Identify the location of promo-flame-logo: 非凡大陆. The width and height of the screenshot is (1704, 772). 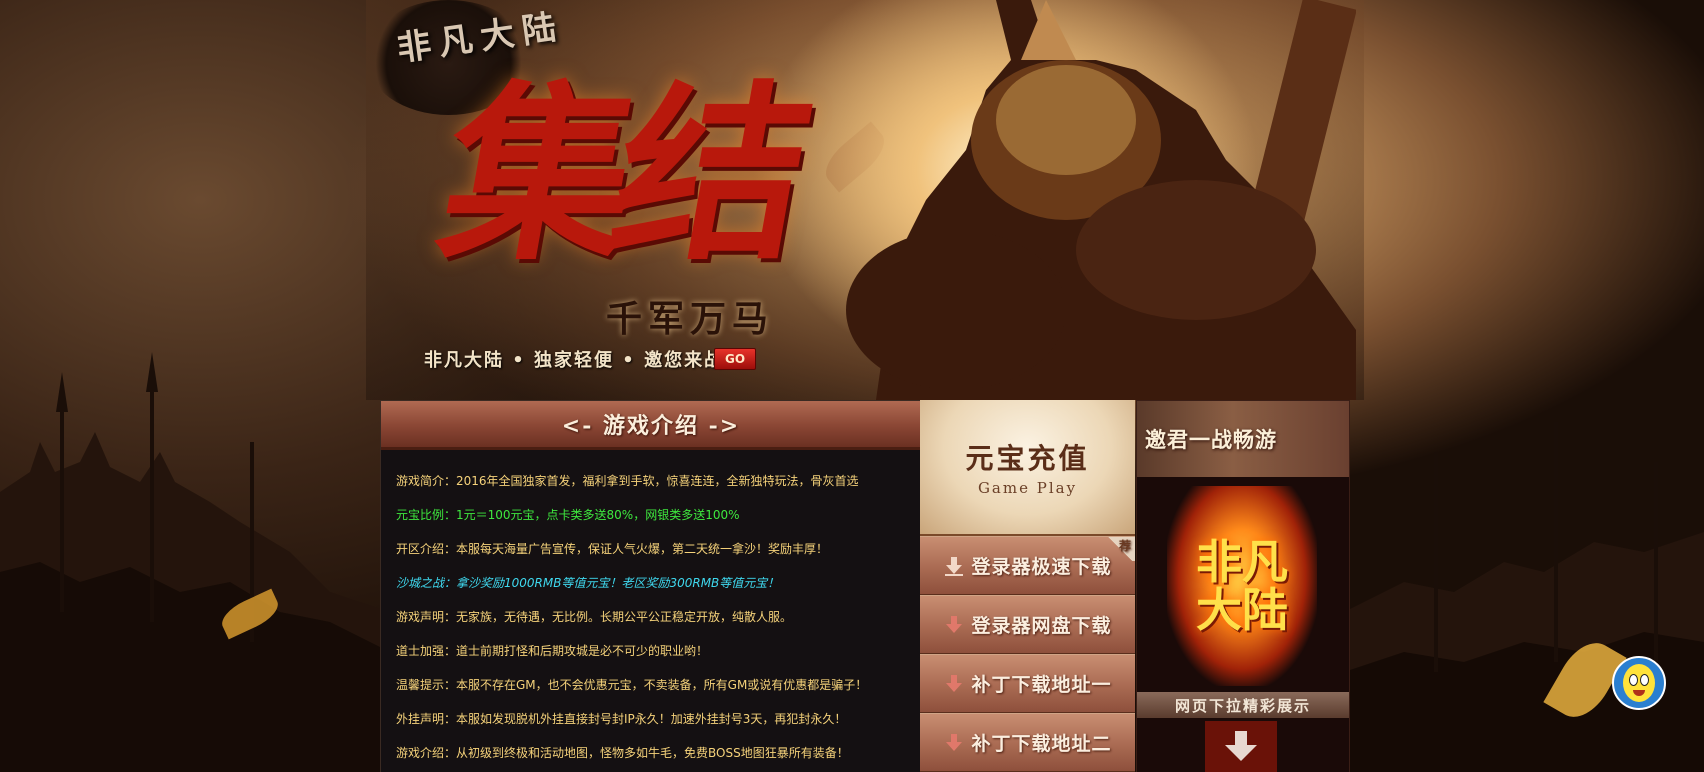
(1242, 586).